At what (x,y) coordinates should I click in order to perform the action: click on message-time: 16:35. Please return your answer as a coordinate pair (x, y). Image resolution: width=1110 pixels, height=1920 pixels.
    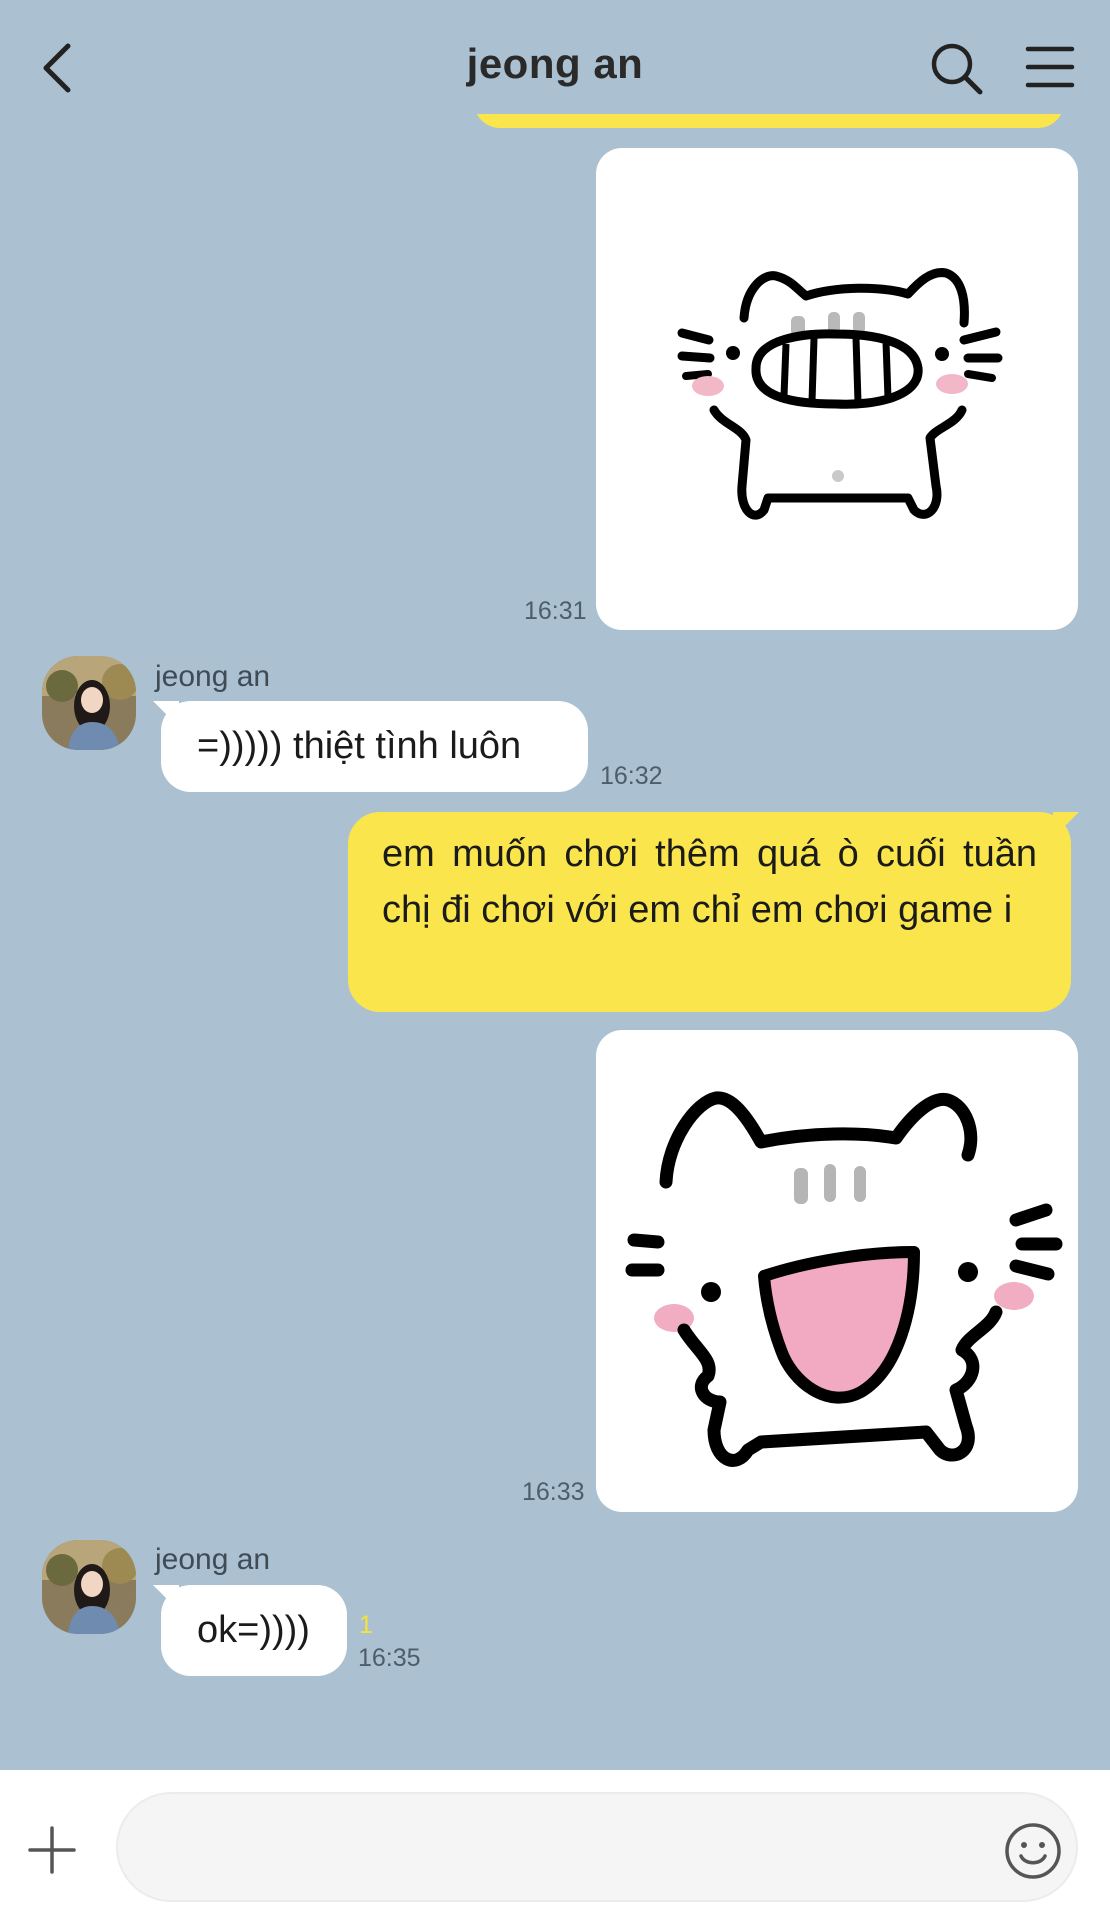
    Looking at the image, I should click on (389, 1658).